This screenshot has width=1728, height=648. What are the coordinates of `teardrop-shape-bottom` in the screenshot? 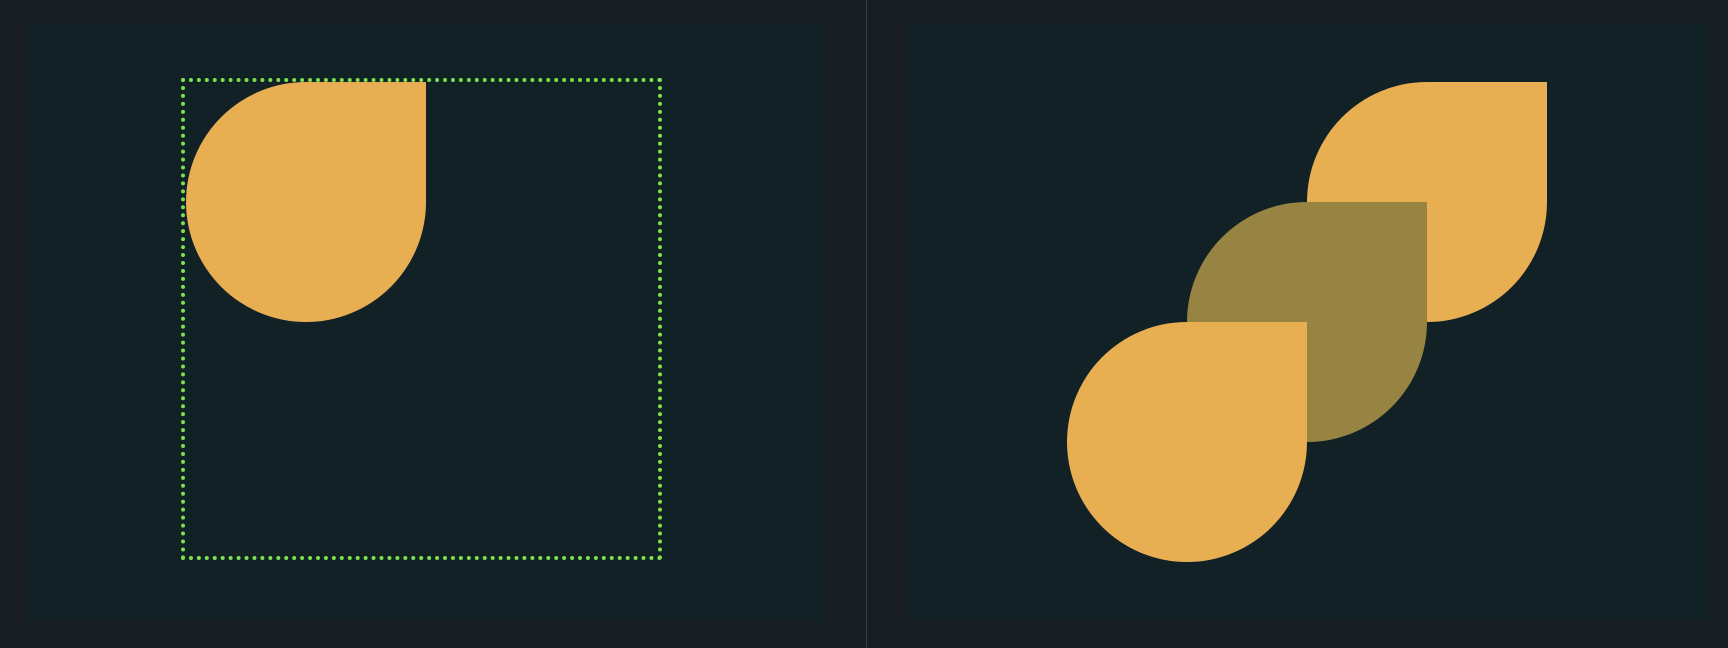 It's located at (1187, 442).